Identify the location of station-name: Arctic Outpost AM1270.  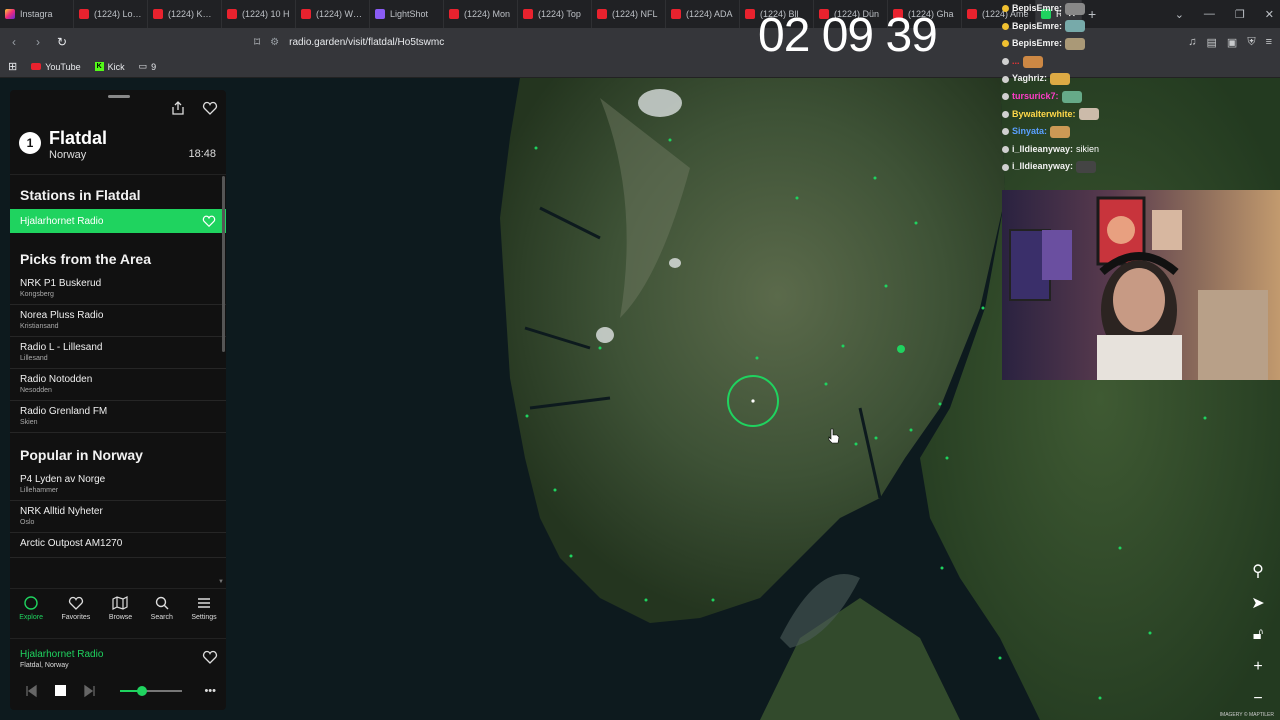
(71, 543).